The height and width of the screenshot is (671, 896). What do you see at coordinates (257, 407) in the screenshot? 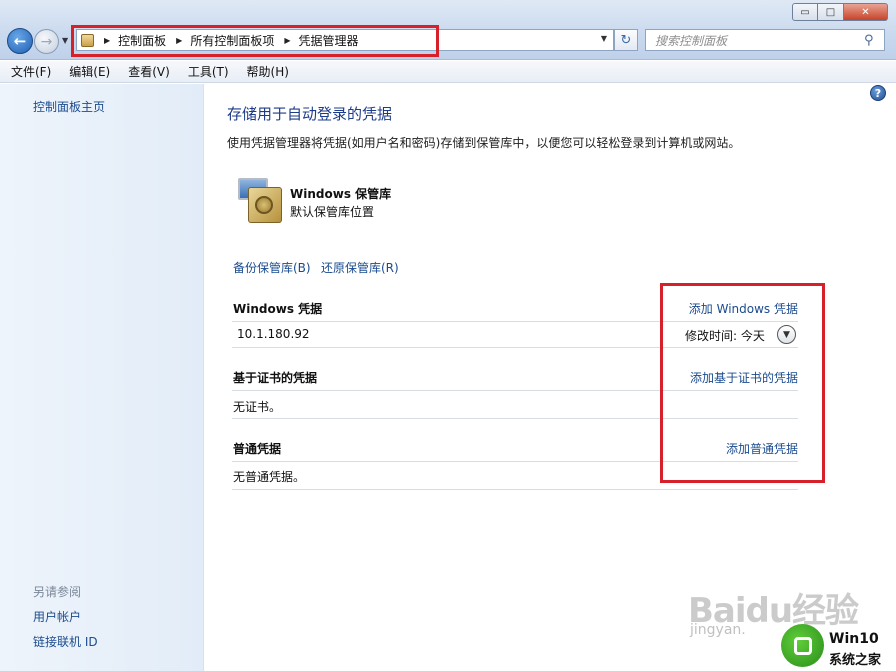
I see `no-certificates-text: 无证书。` at bounding box center [257, 407].